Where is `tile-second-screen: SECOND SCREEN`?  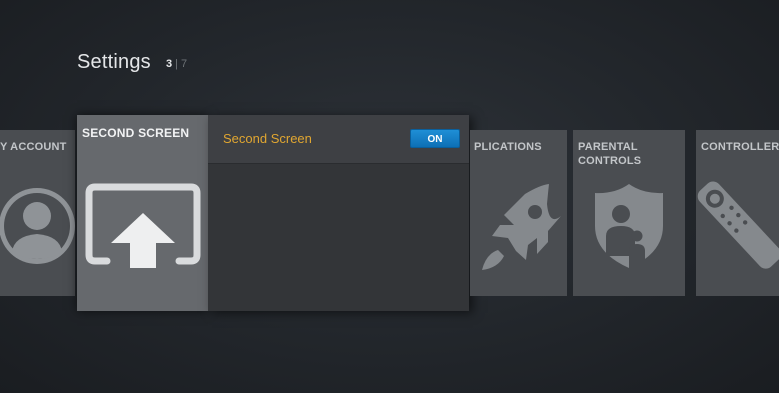 tile-second-screen: SECOND SCREEN is located at coordinates (142, 213).